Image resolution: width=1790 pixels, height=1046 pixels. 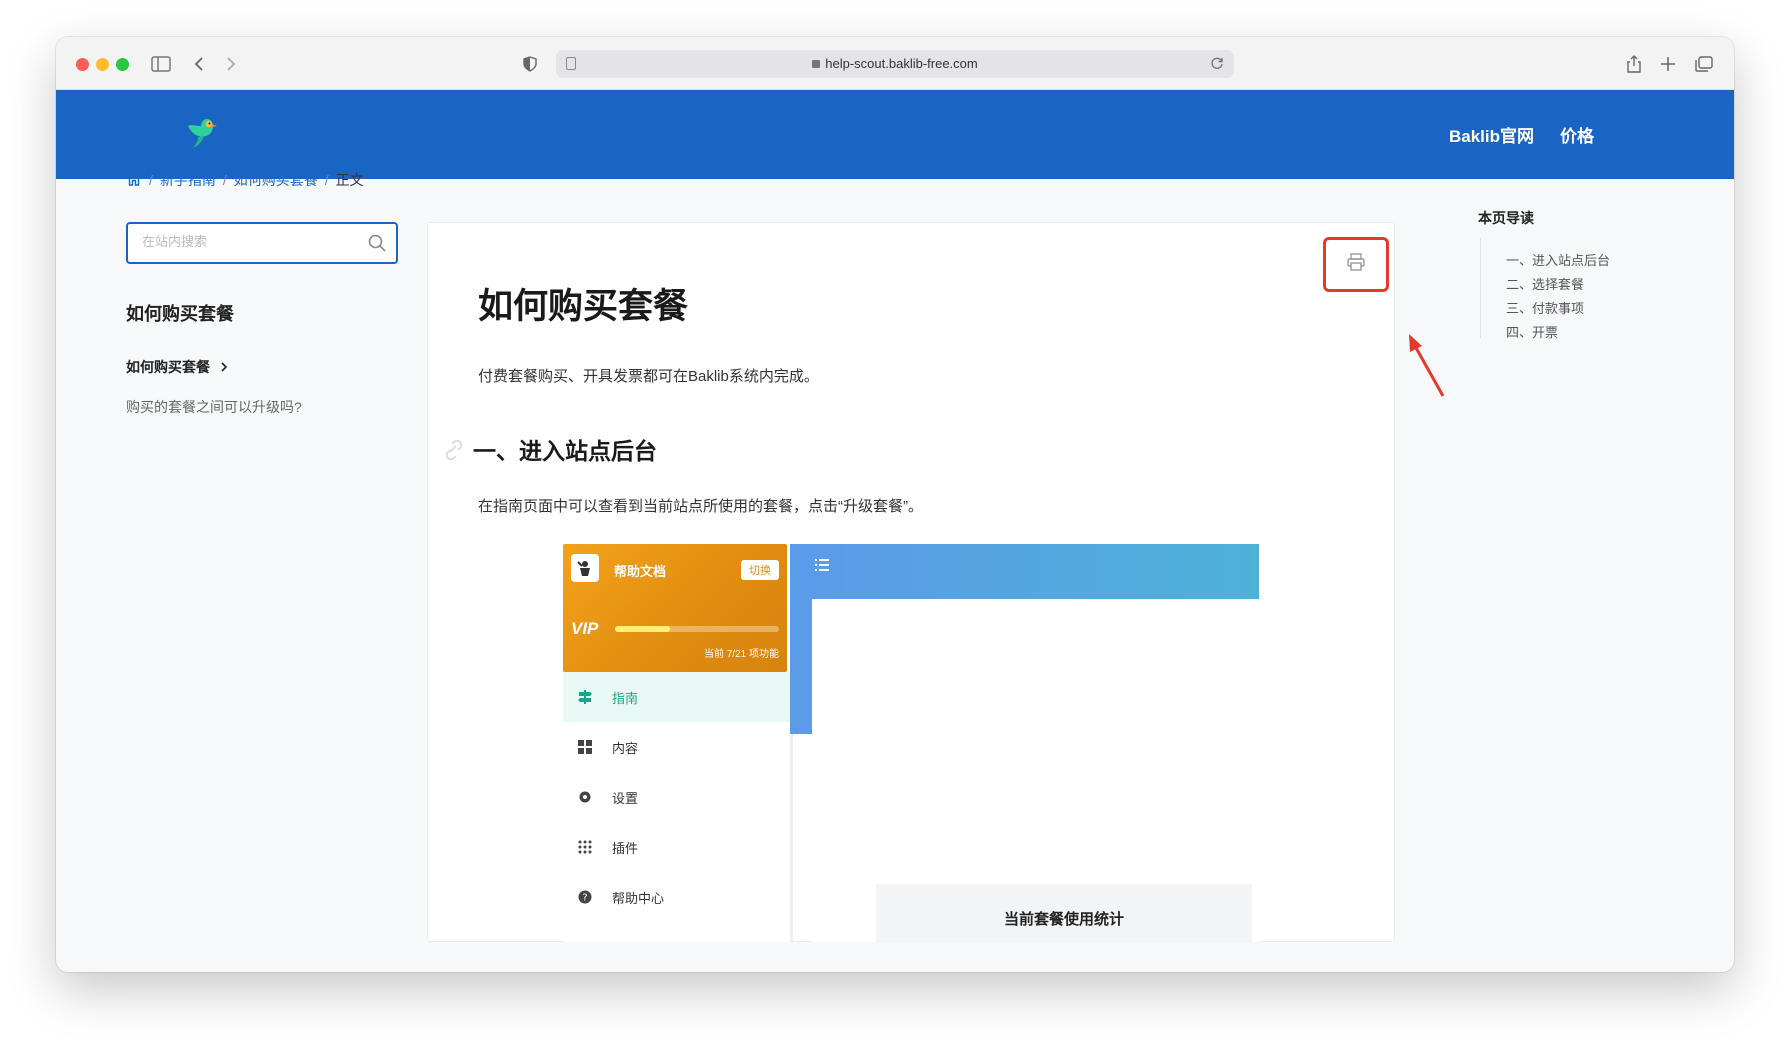 I want to click on home-icon, so click(x=134, y=180).